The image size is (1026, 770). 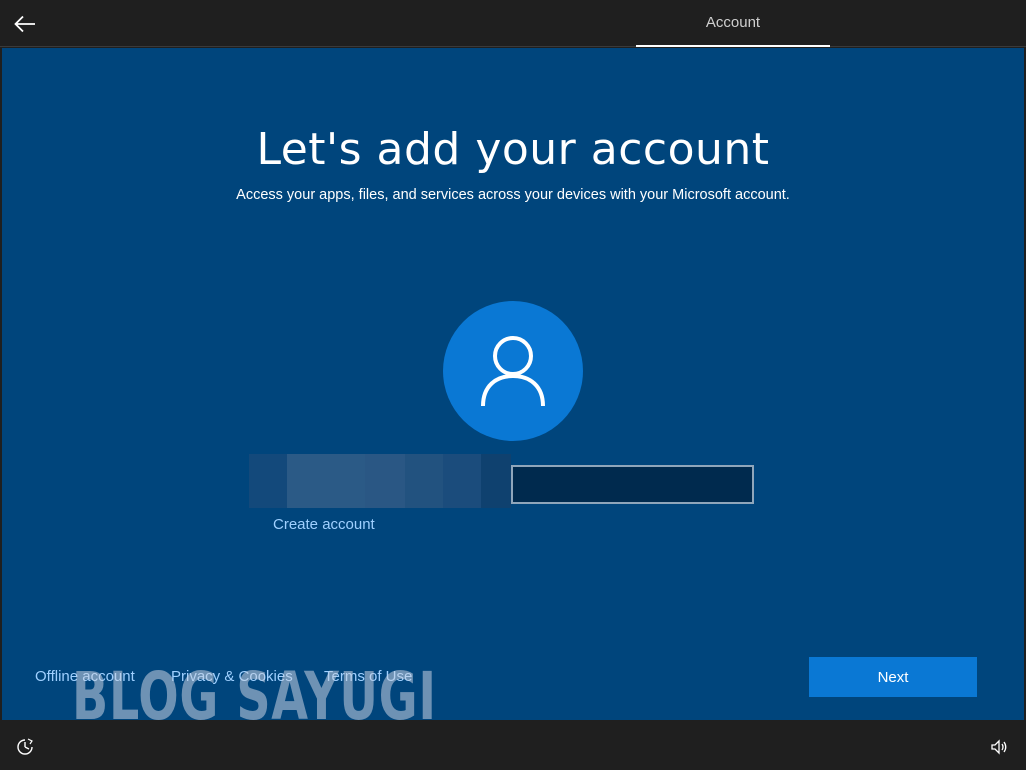 I want to click on page-title: Let's add your account, so click(x=513, y=149).